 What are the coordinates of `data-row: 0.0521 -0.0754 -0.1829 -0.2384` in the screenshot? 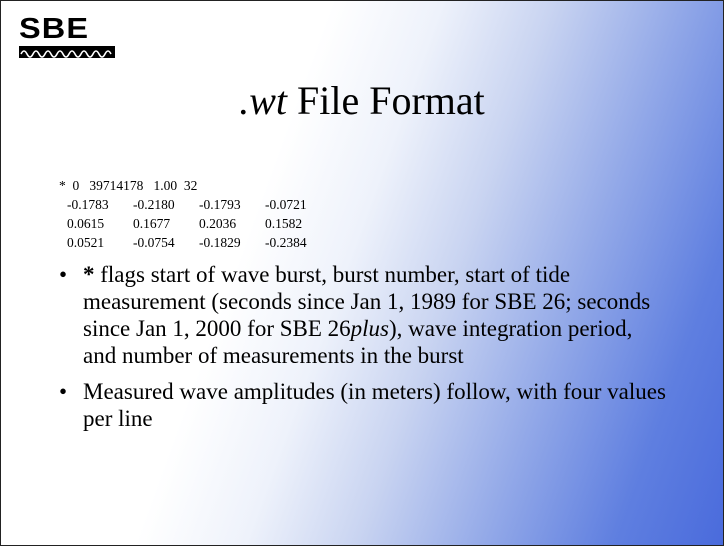 It's located at (195, 242).